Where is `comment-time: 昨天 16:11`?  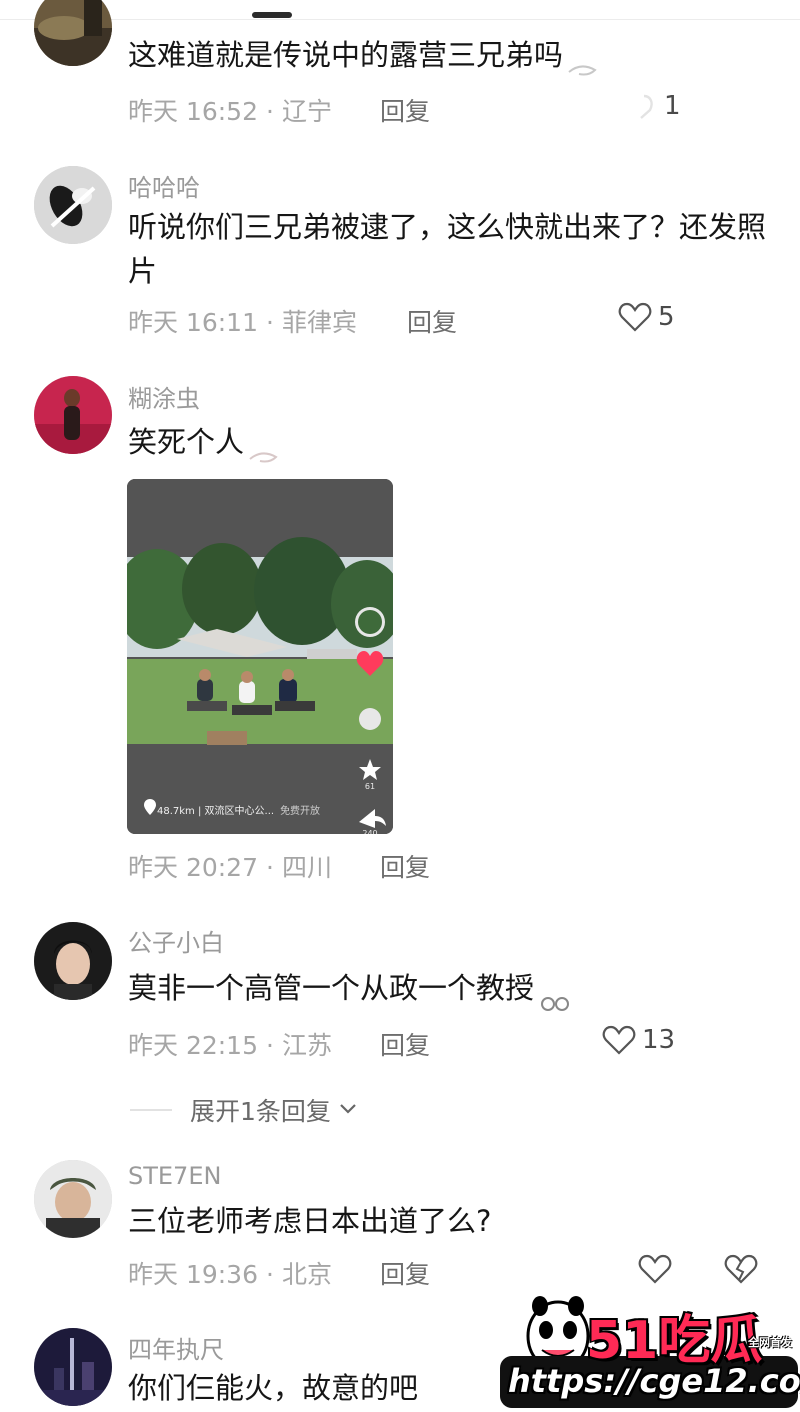
comment-time: 昨天 16:11 is located at coordinates (193, 322).